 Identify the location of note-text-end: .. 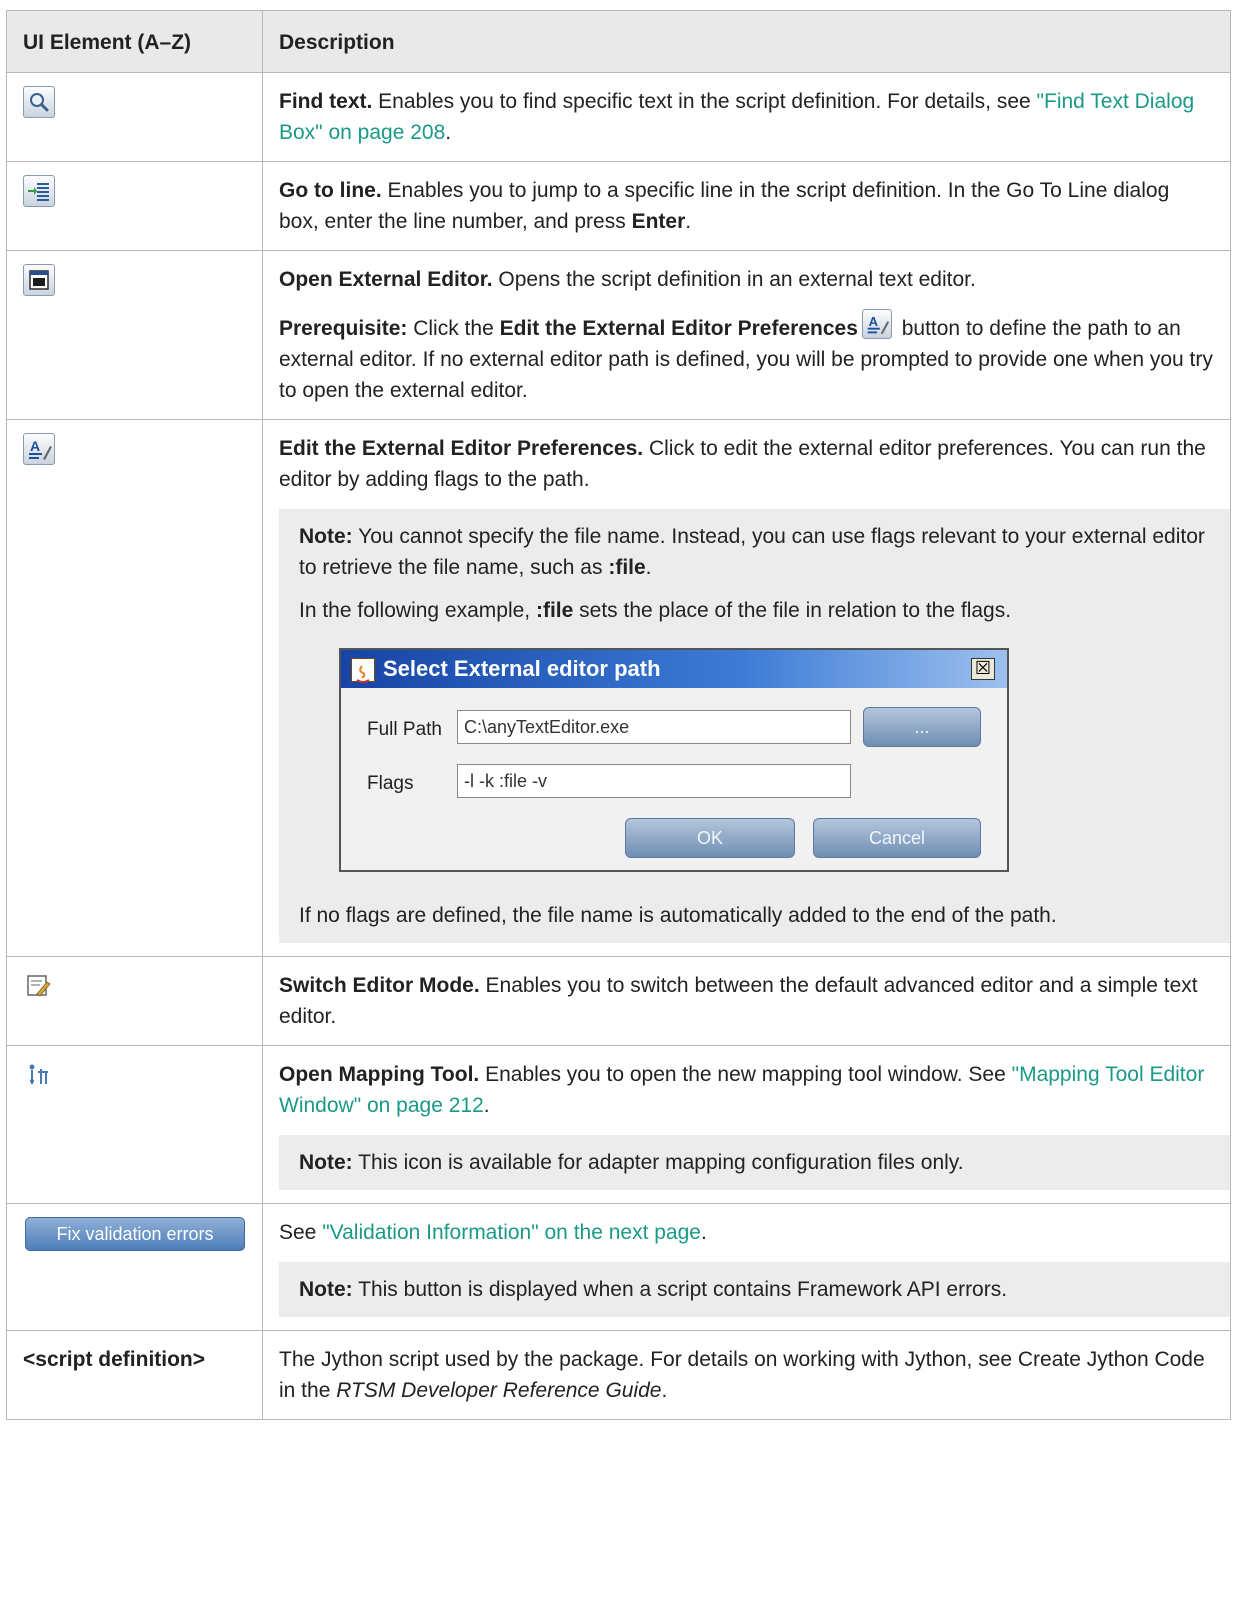
(648, 567).